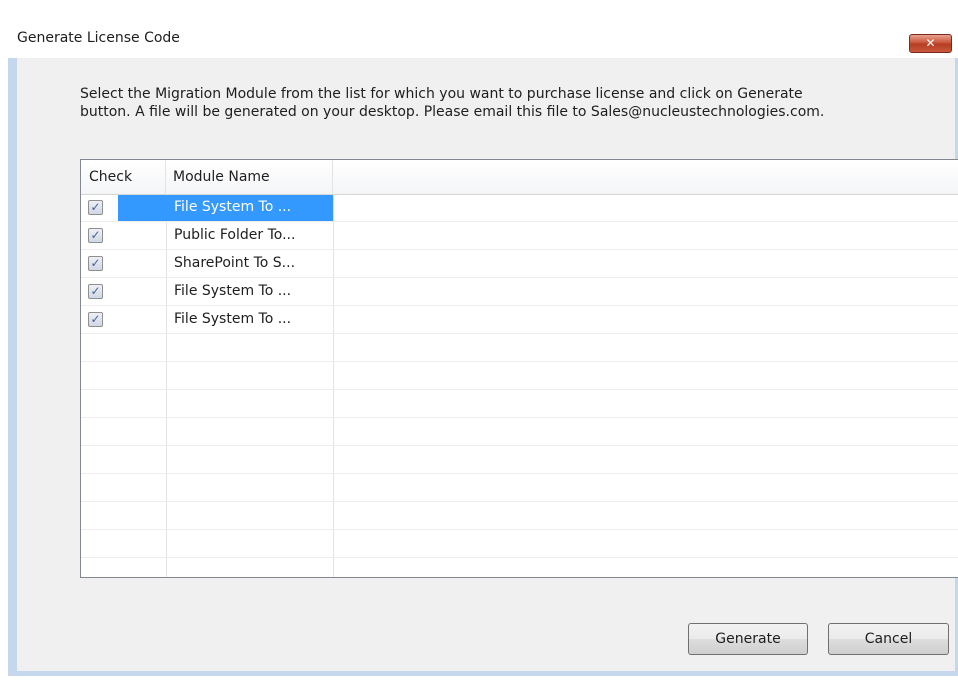  What do you see at coordinates (123, 177) in the screenshot?
I see `column-header-check: Check` at bounding box center [123, 177].